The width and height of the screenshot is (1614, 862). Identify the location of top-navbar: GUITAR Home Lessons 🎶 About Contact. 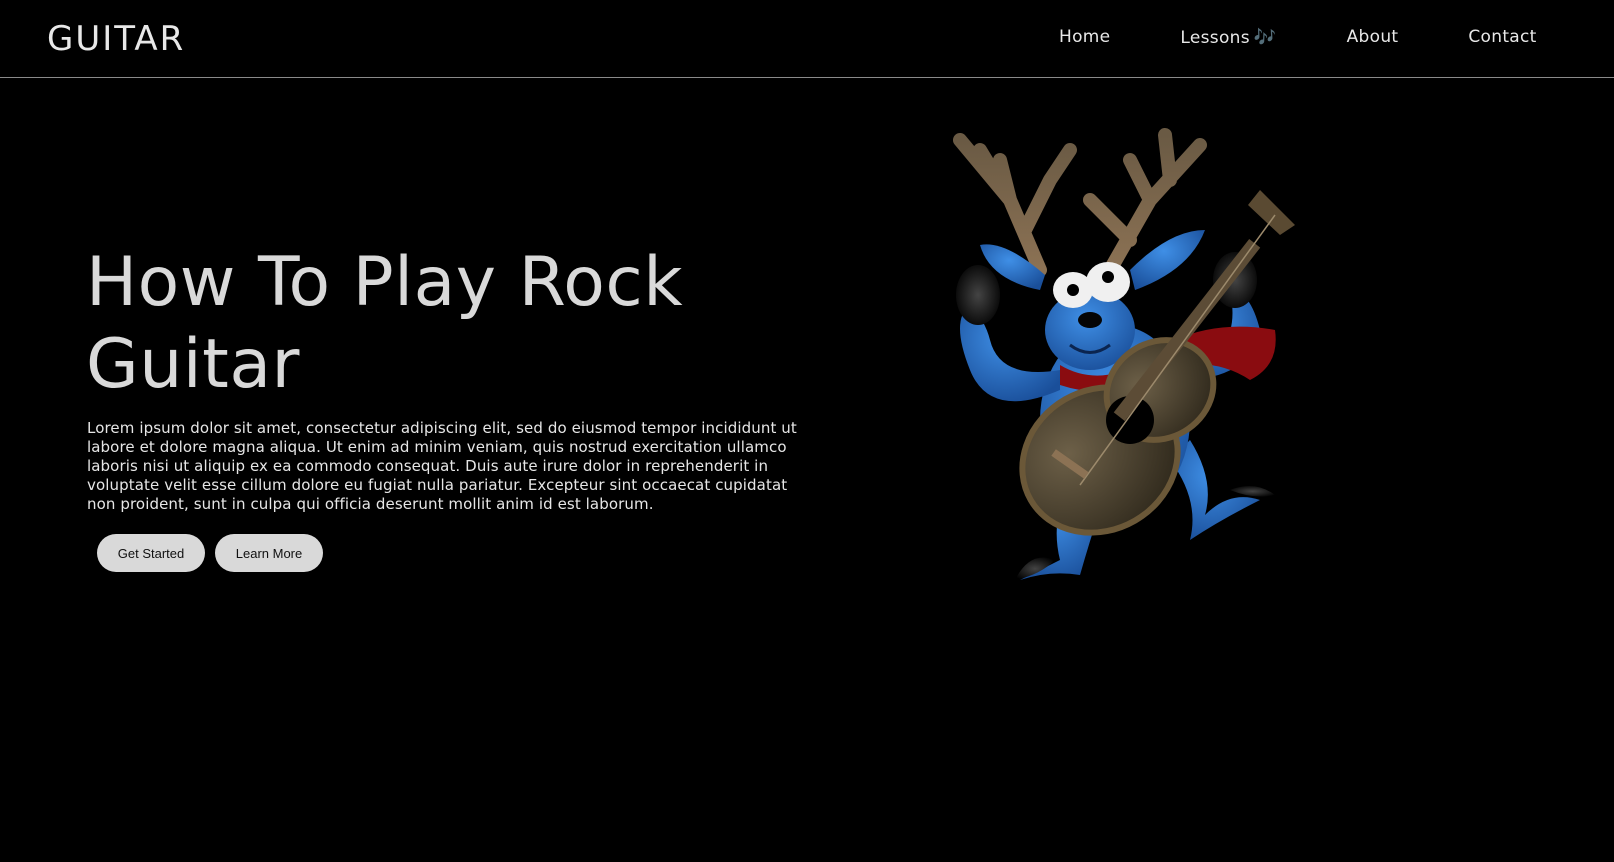
(807, 39).